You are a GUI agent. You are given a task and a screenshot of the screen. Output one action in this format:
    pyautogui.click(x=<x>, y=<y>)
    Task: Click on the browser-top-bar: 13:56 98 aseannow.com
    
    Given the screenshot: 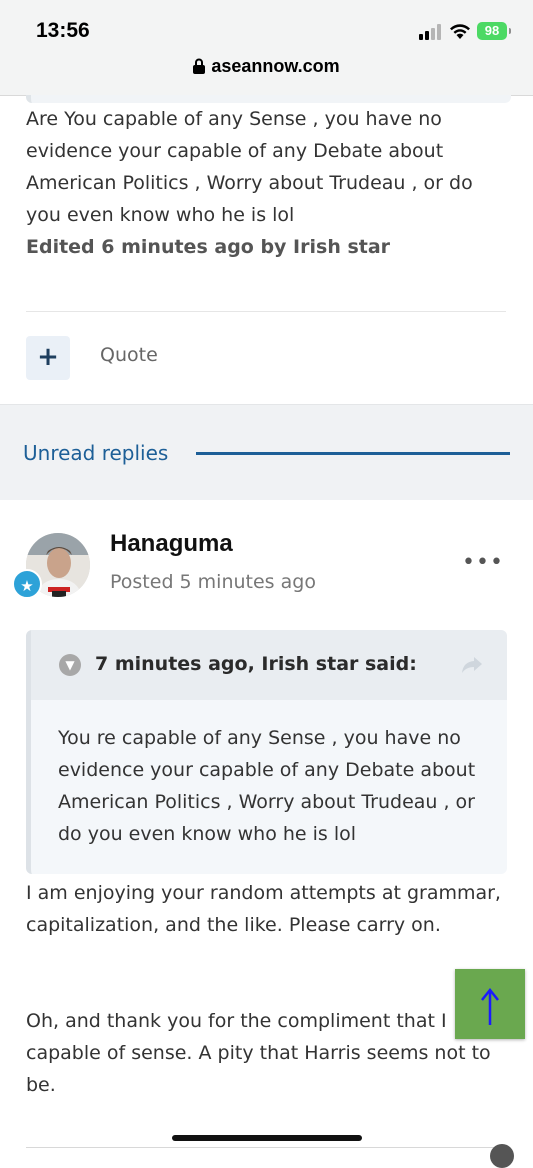 What is the action you would take?
    pyautogui.click(x=266, y=48)
    